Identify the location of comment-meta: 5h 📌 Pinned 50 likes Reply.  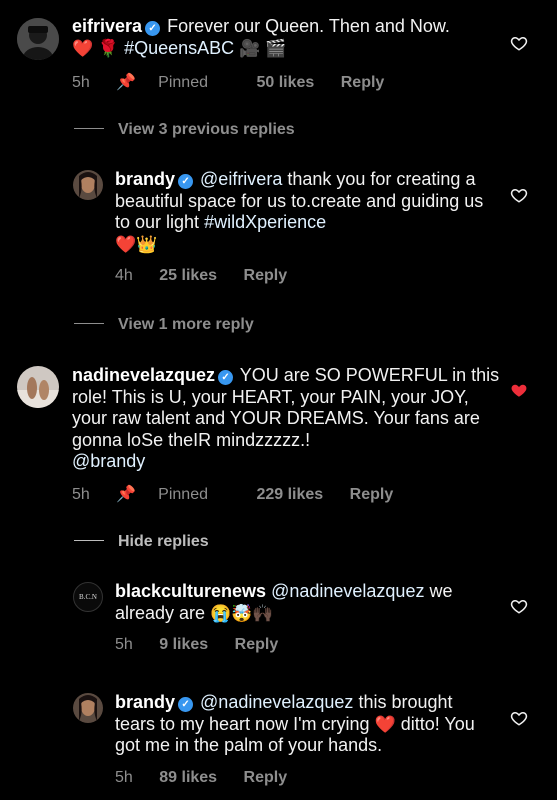
(239, 82).